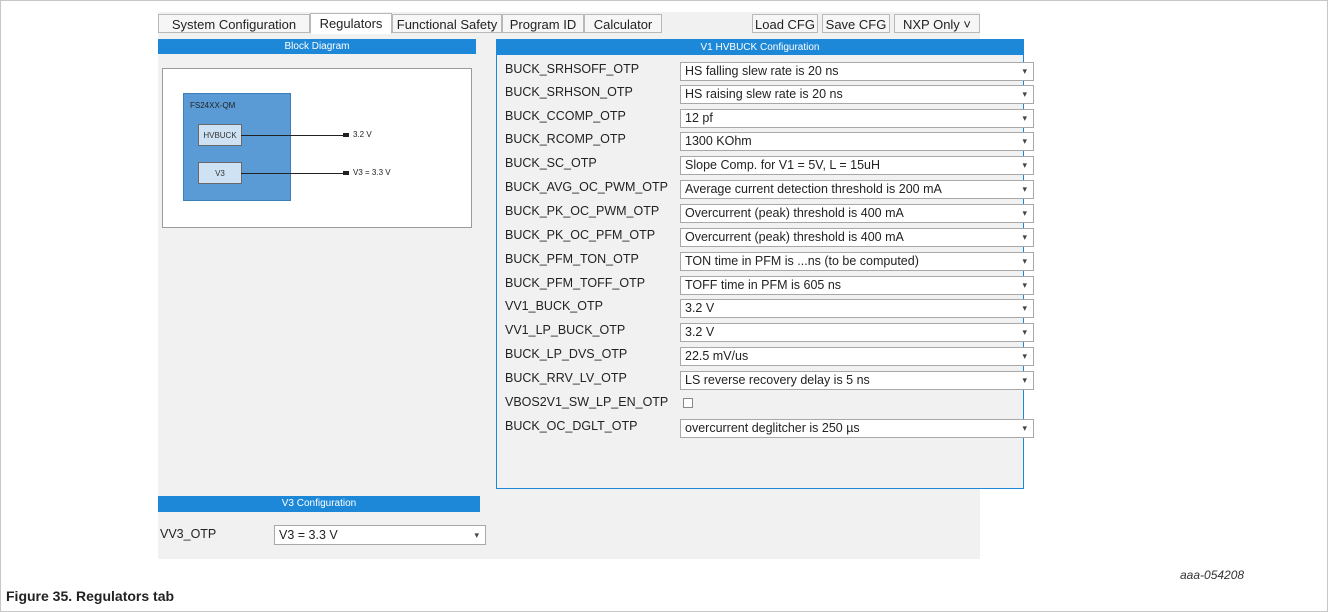 The height and width of the screenshot is (612, 1328). What do you see at coordinates (551, 163) in the screenshot?
I see `row-label-buck-sc: BUCK_SC_OTP` at bounding box center [551, 163].